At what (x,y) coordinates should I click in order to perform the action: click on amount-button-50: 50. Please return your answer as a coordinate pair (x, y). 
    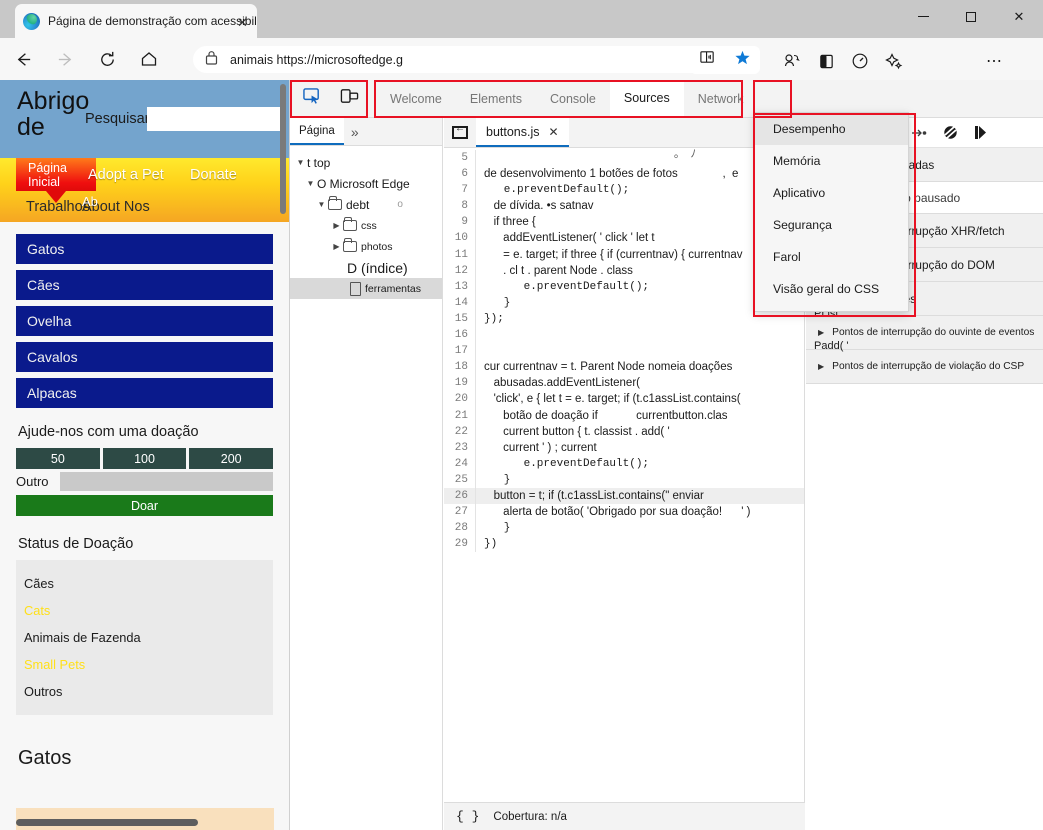
    Looking at the image, I should click on (58, 458).